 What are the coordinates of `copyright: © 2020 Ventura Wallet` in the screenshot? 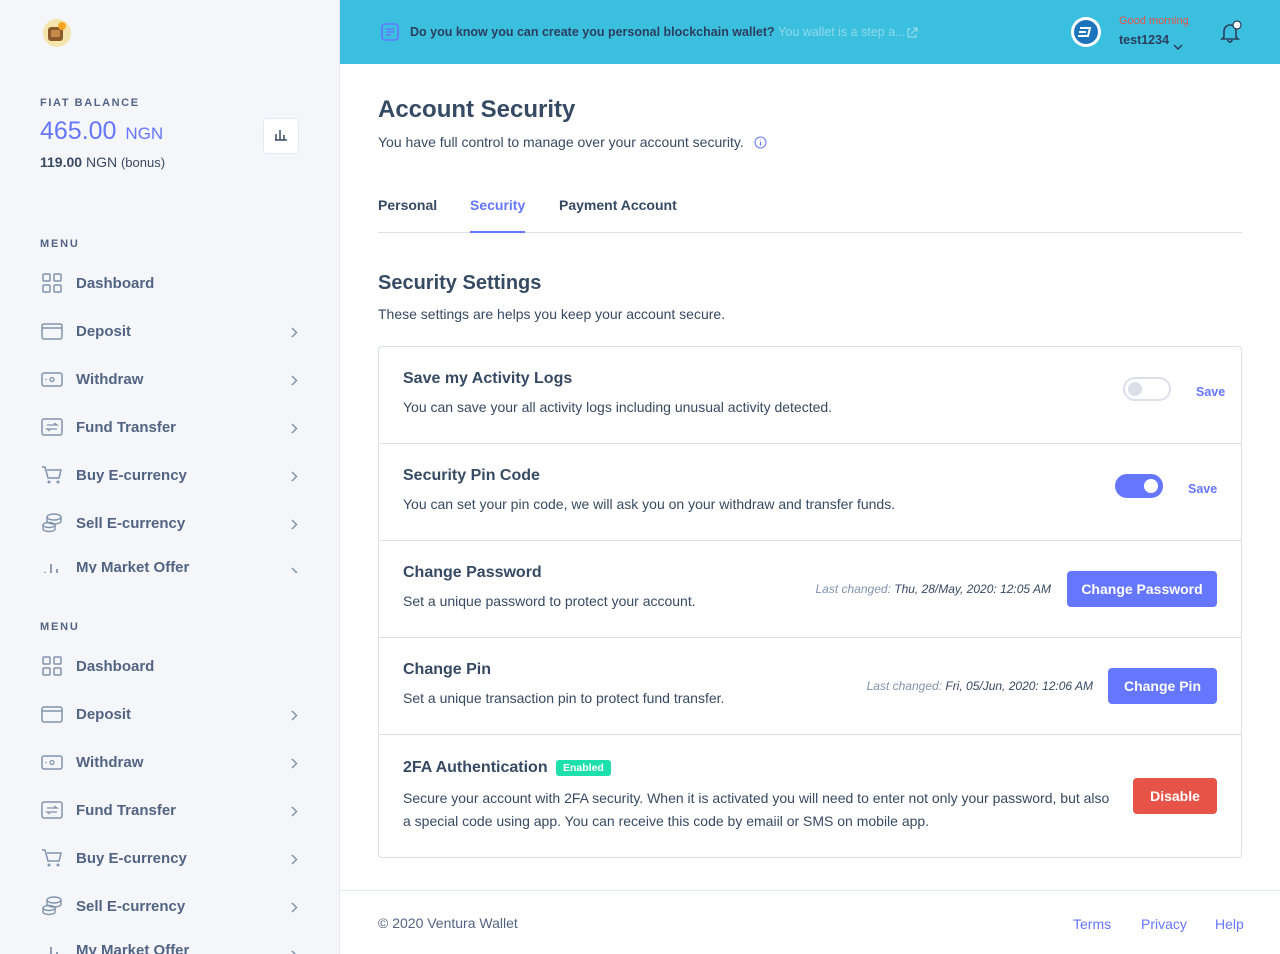 It's located at (448, 923).